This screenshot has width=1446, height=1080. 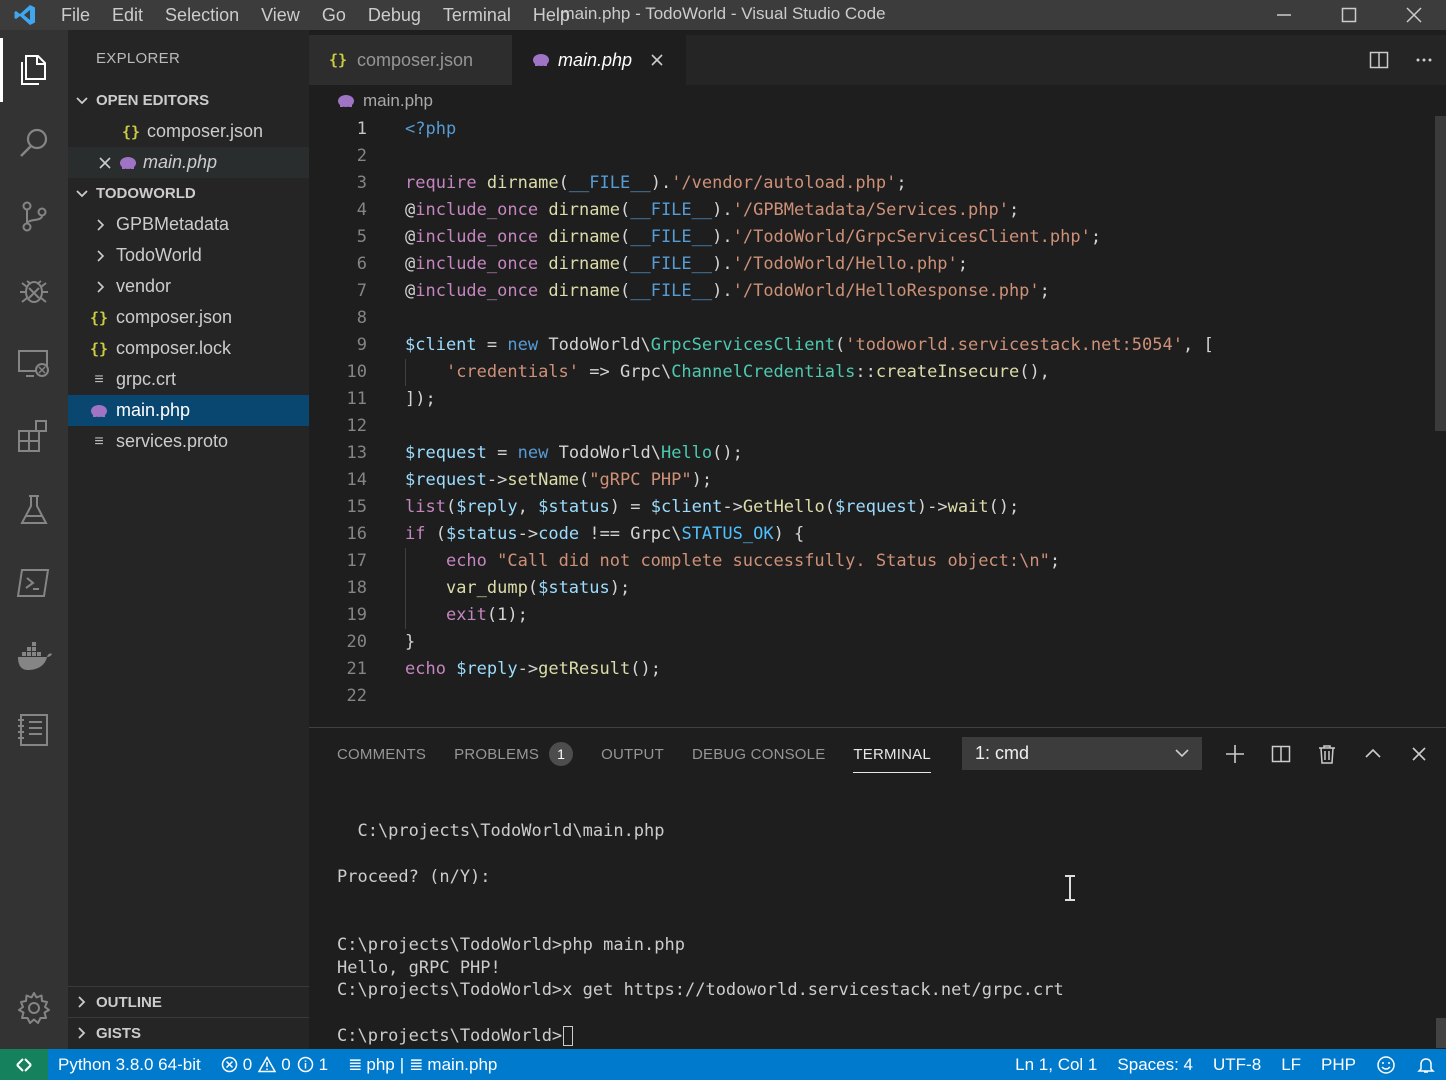 I want to click on close-panel-icon, so click(x=1419, y=754).